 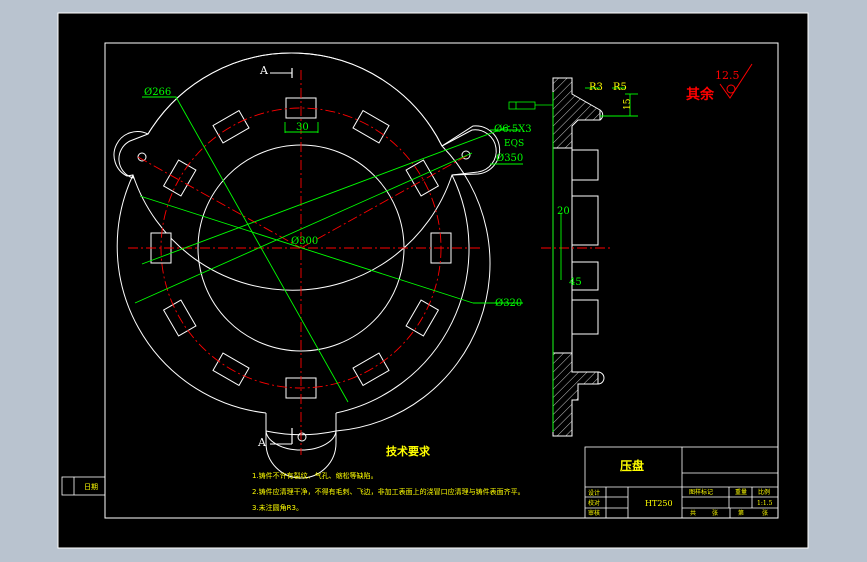 What do you see at coordinates (596, 87) in the screenshot?
I see `dim-r3: R3` at bounding box center [596, 87].